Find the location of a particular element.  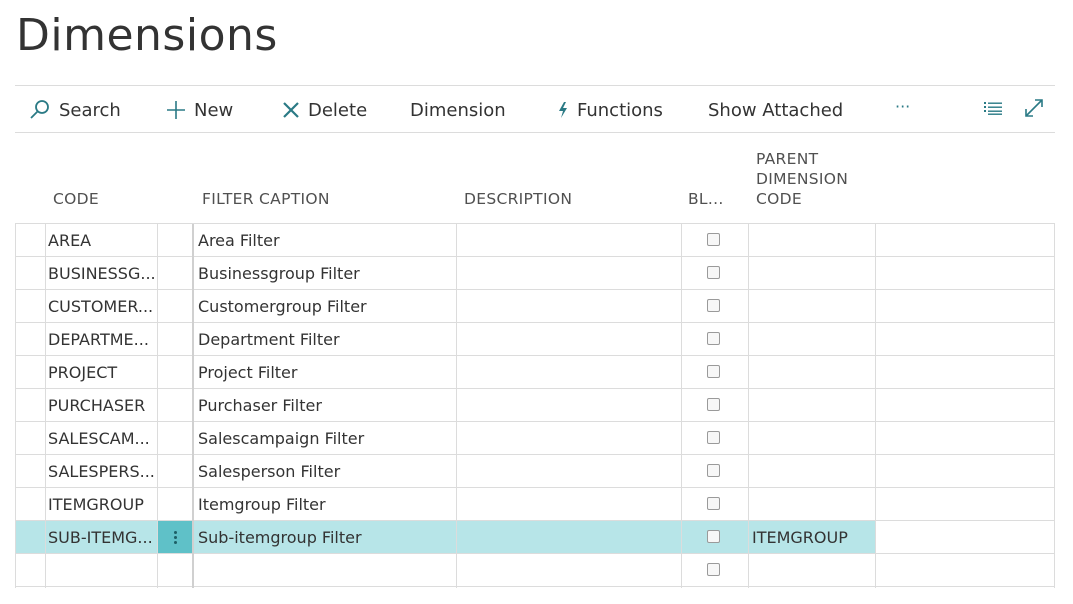

caption-cell: Purchaser Filter is located at coordinates (325, 405).